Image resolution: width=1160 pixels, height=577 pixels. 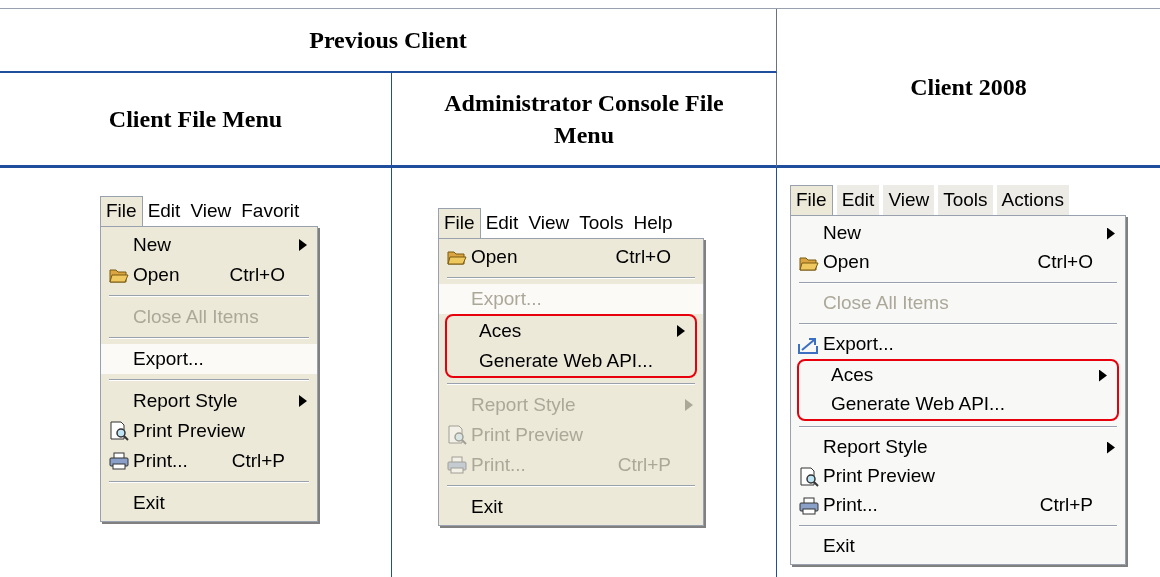 I want to click on menu-bar-item: Favorit, so click(x=270, y=211).